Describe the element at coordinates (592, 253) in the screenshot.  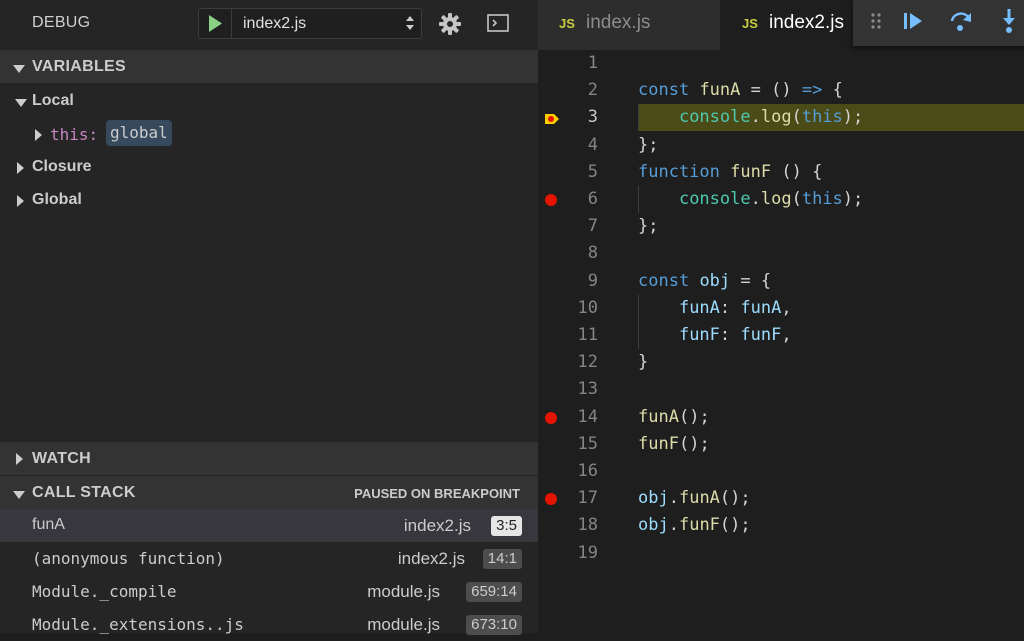
I see `line-number: 8` at that location.